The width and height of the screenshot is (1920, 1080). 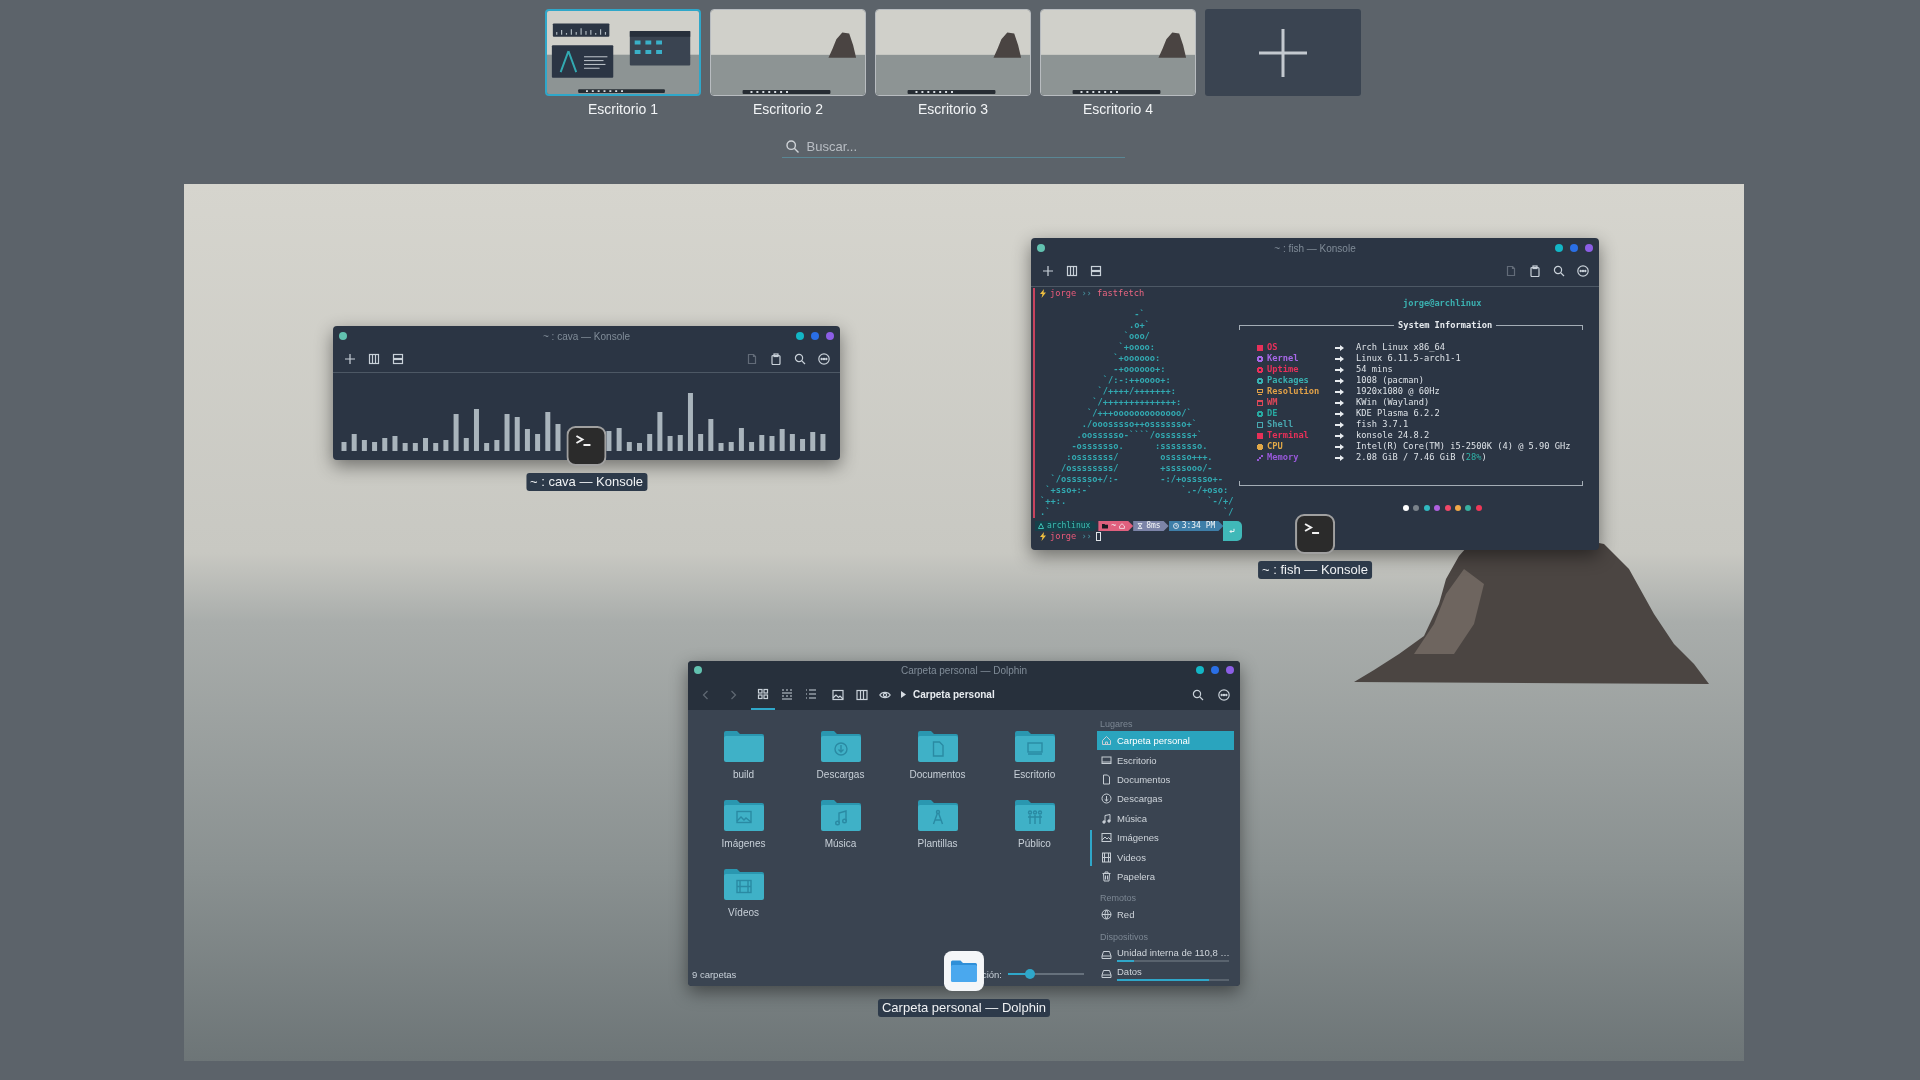 I want to click on places-item: Documentos, so click(x=1165, y=779).